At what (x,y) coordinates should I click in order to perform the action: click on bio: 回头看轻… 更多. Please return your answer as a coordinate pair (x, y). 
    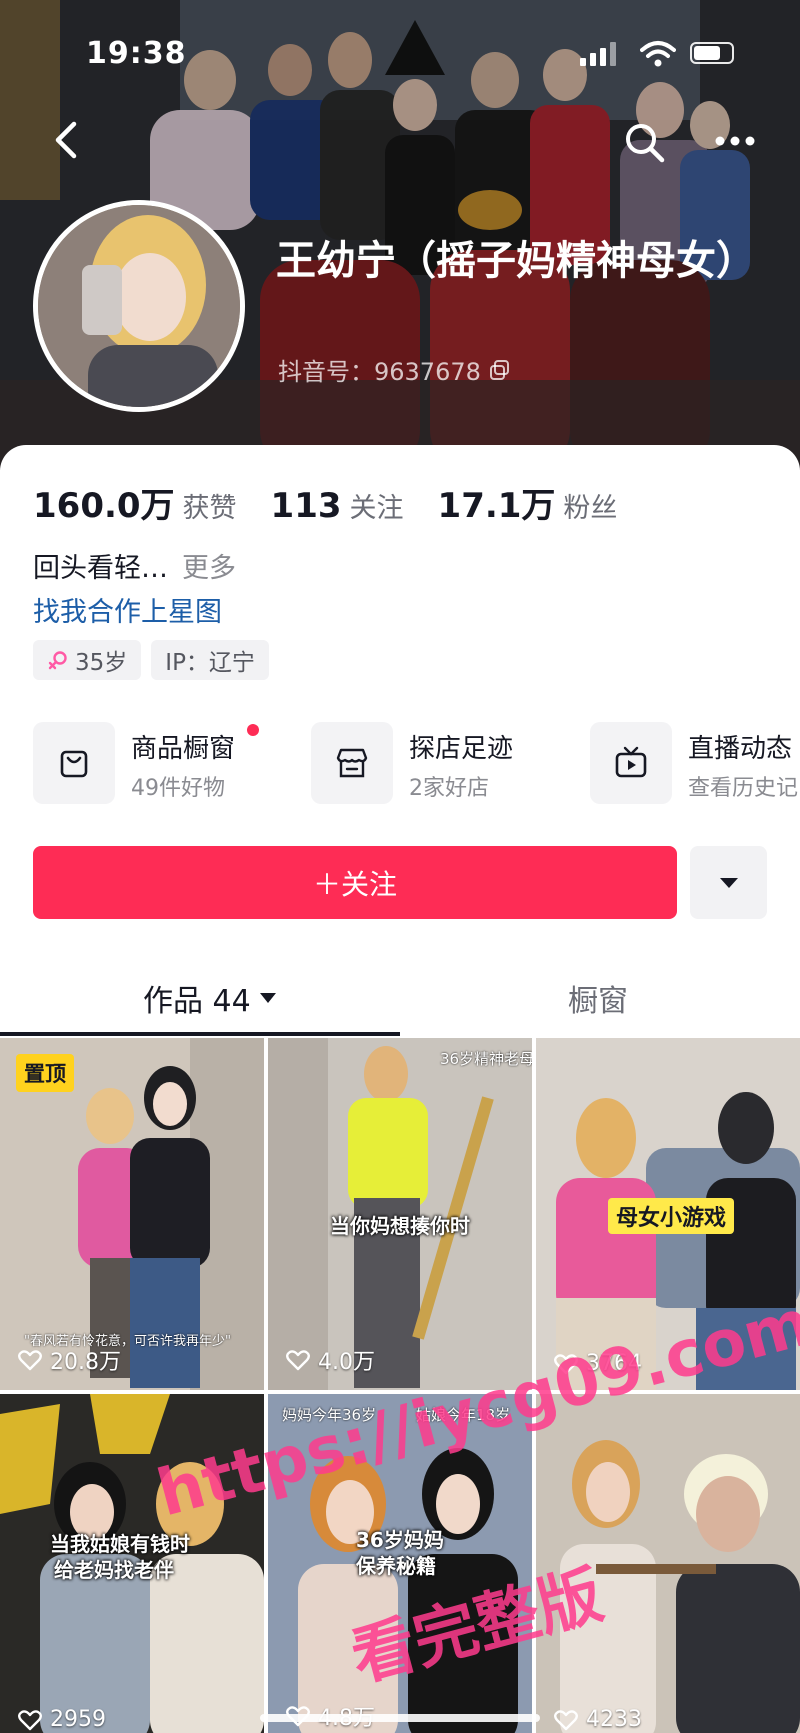
    Looking at the image, I should click on (134, 565).